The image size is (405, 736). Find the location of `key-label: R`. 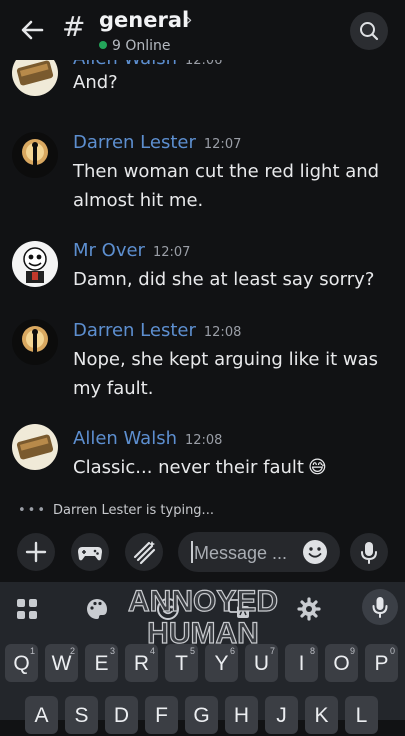

key-label: R is located at coordinates (141, 663).